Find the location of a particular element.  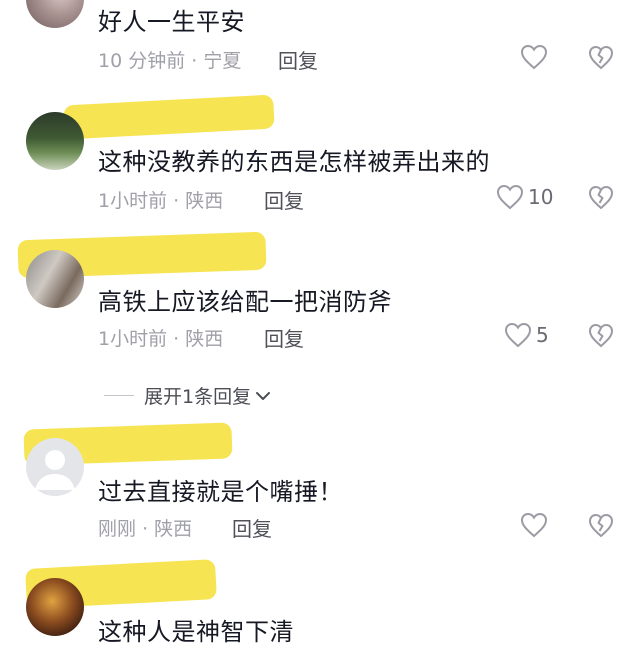

like-button: 10 is located at coordinates (524, 197).